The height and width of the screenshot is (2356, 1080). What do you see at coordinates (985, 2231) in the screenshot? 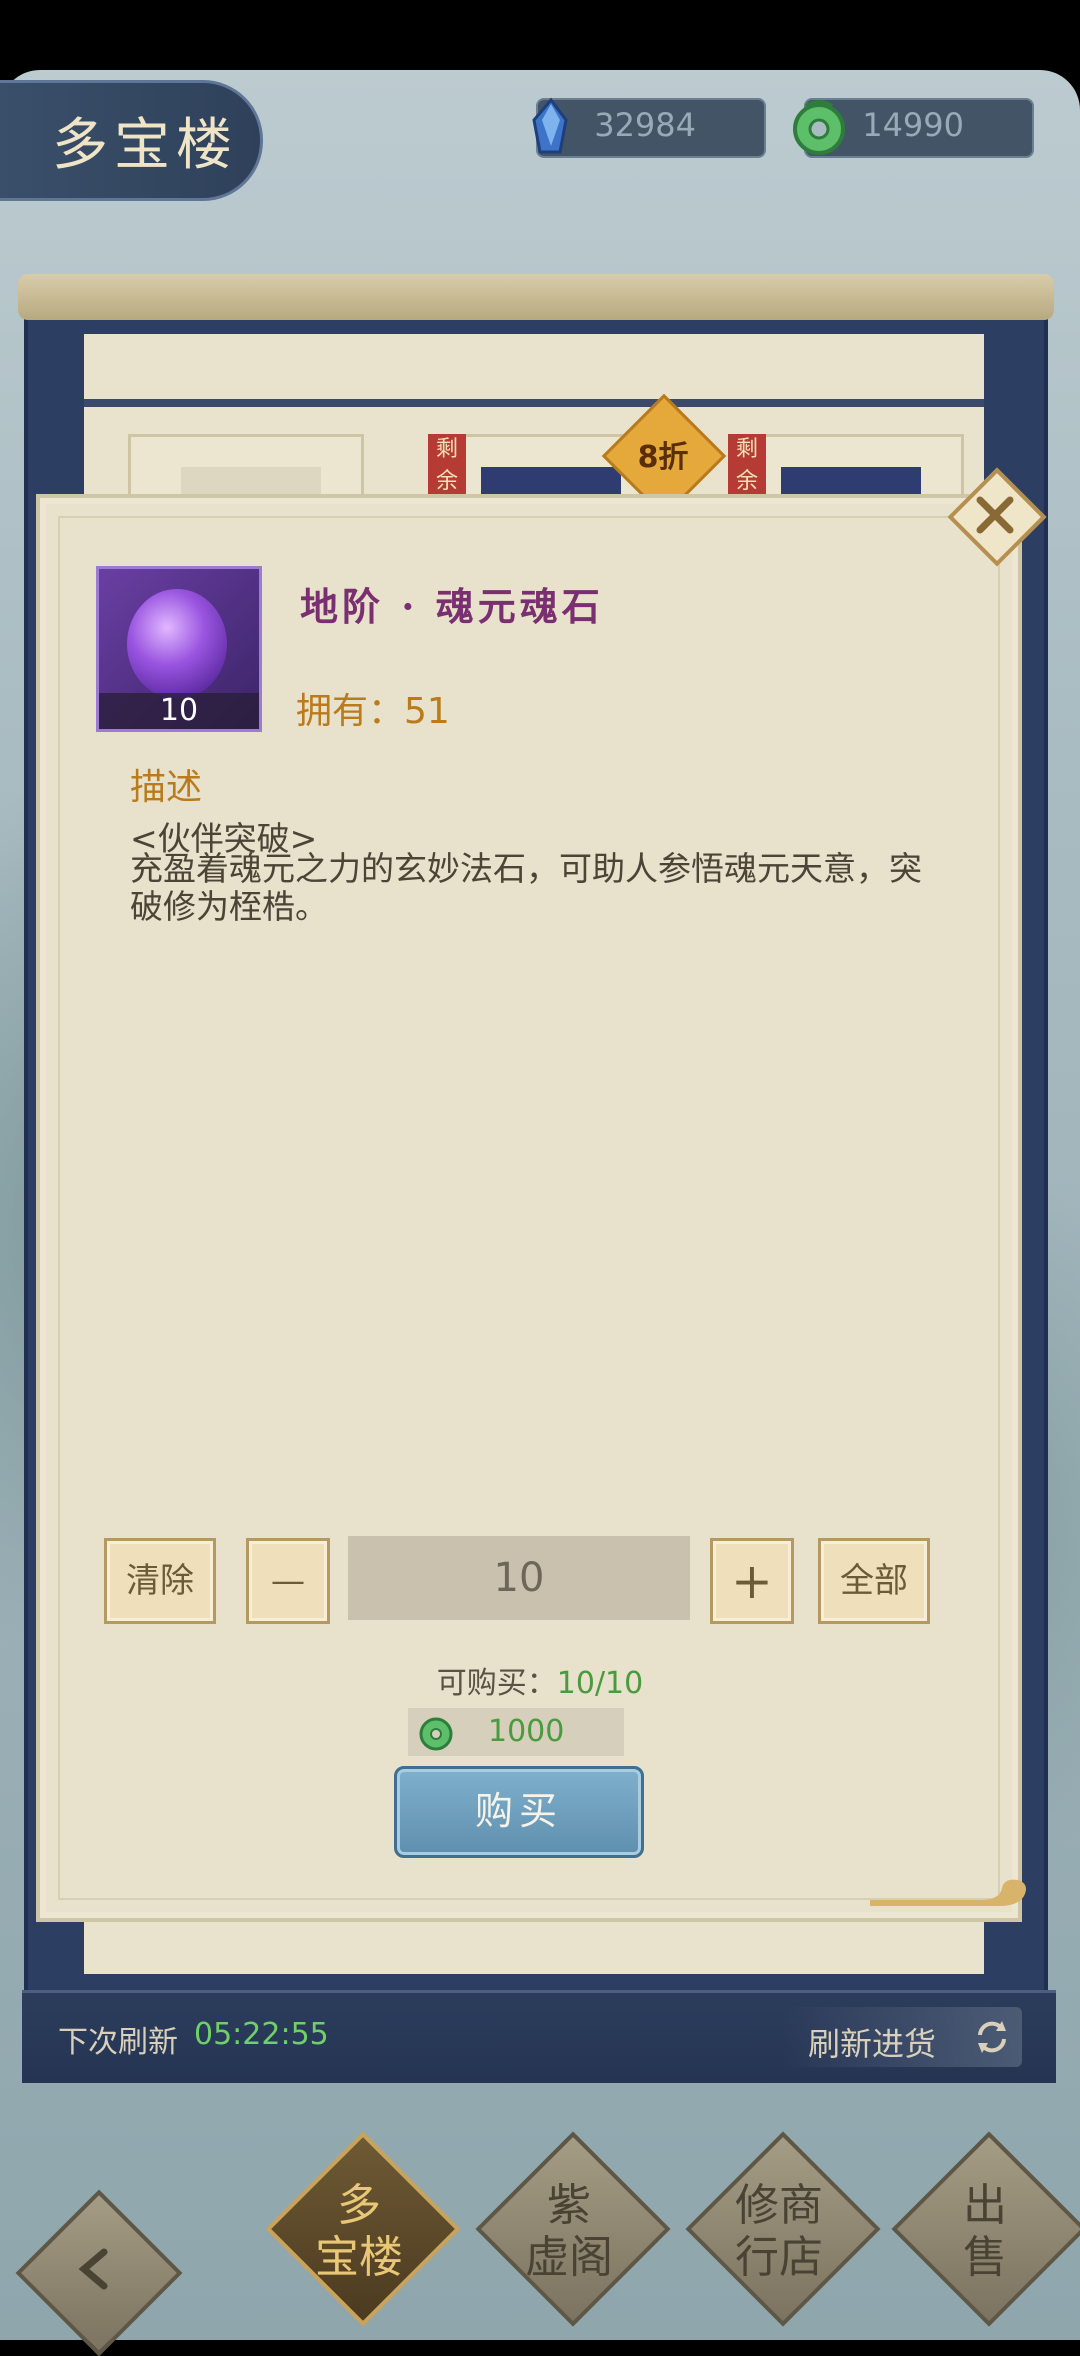
I see `tab-label: 出售` at bounding box center [985, 2231].